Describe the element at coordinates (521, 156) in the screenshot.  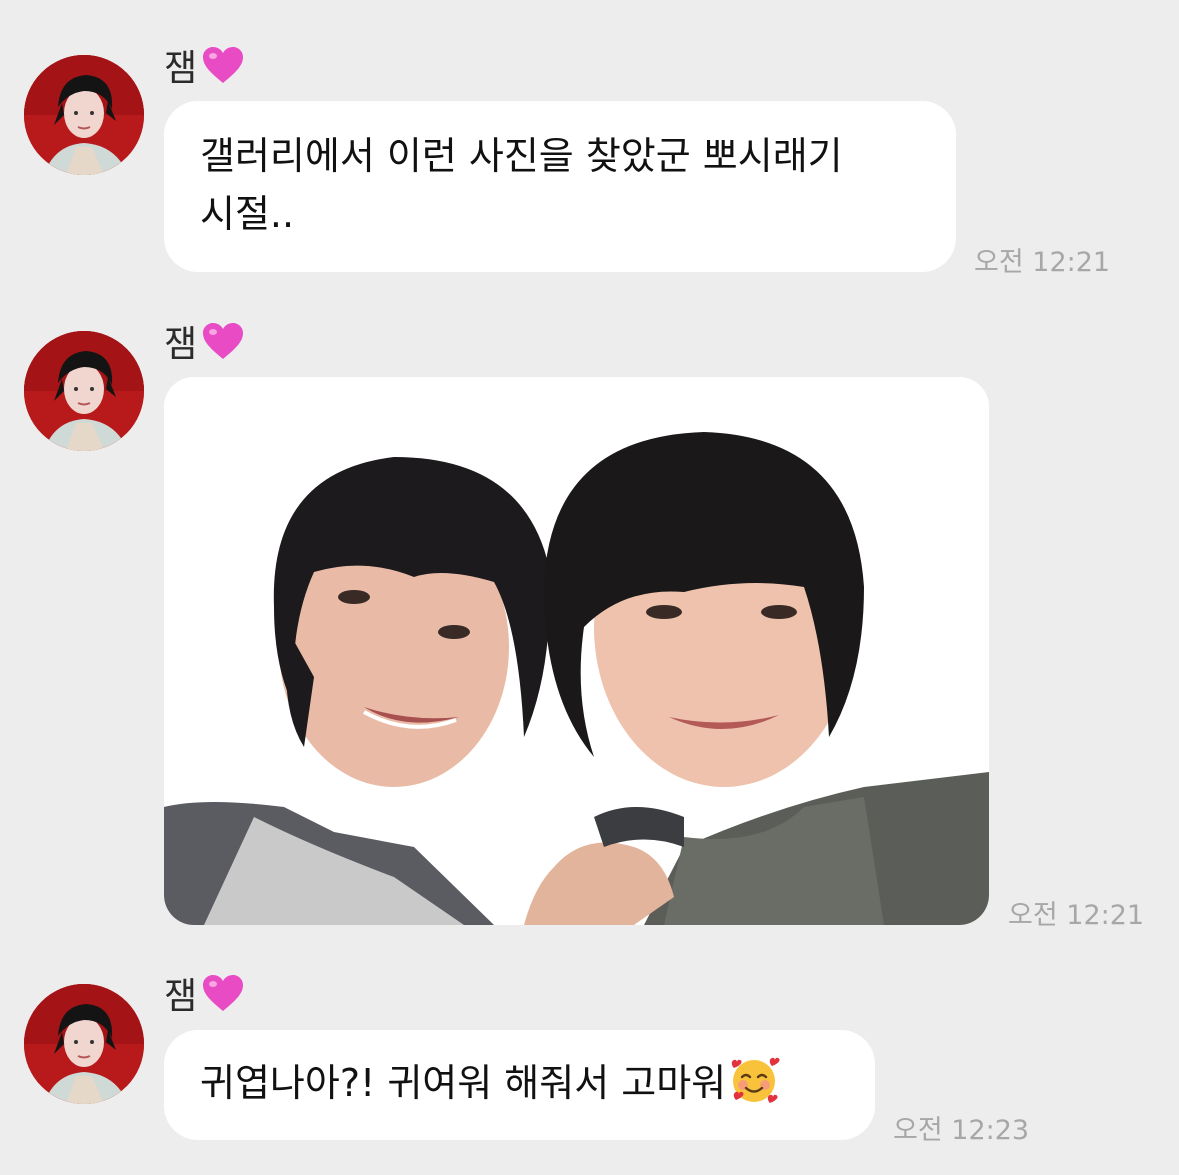
I see `message-text-line-1: 갤러리에서 이런 사진을 찾았군 뽀시래기` at that location.